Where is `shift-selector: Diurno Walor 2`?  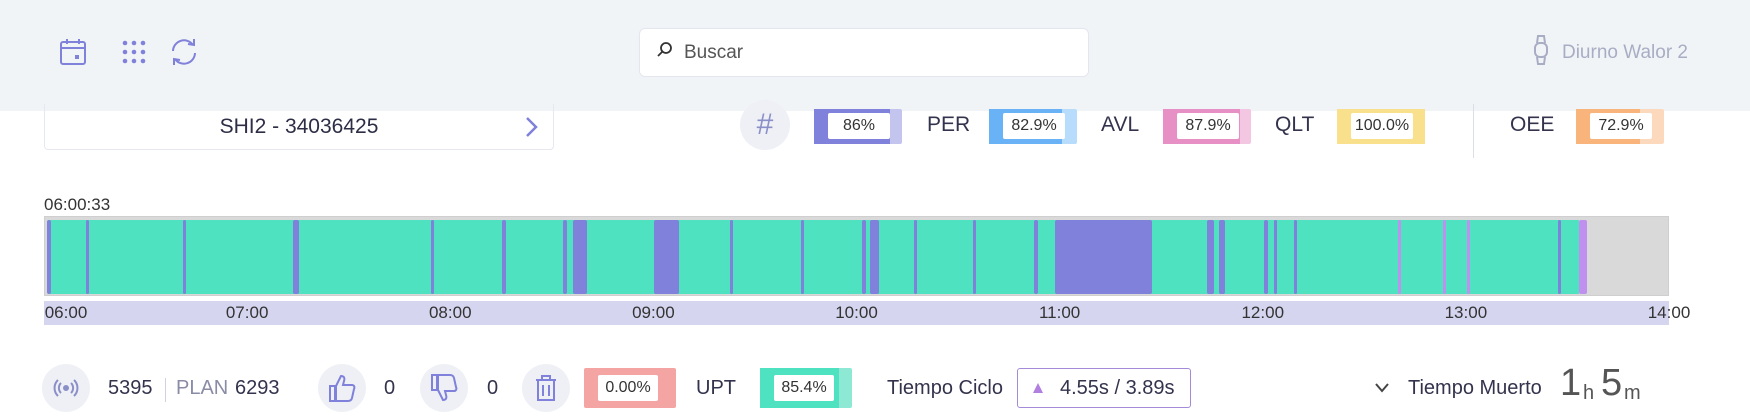 shift-selector: Diurno Walor 2 is located at coordinates (1610, 53).